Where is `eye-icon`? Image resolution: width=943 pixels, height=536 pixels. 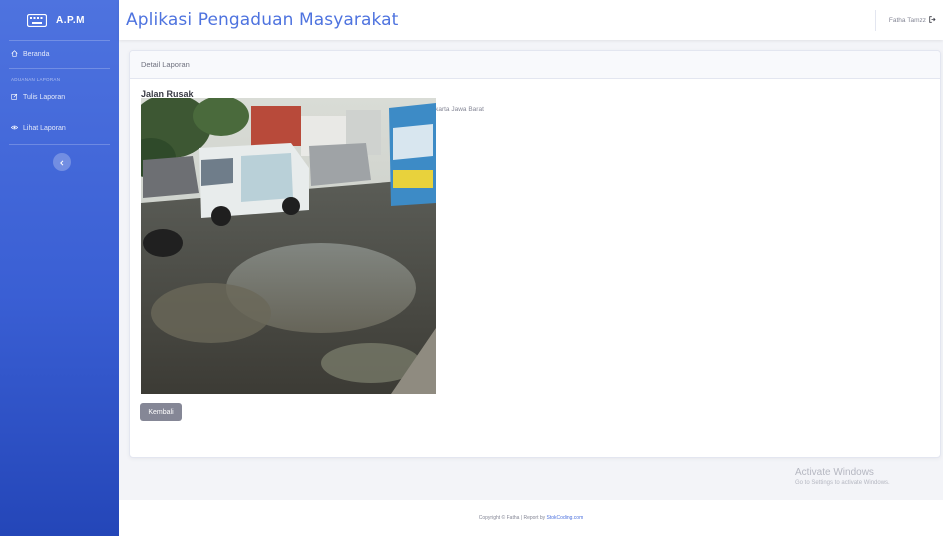
eye-icon is located at coordinates (14, 128).